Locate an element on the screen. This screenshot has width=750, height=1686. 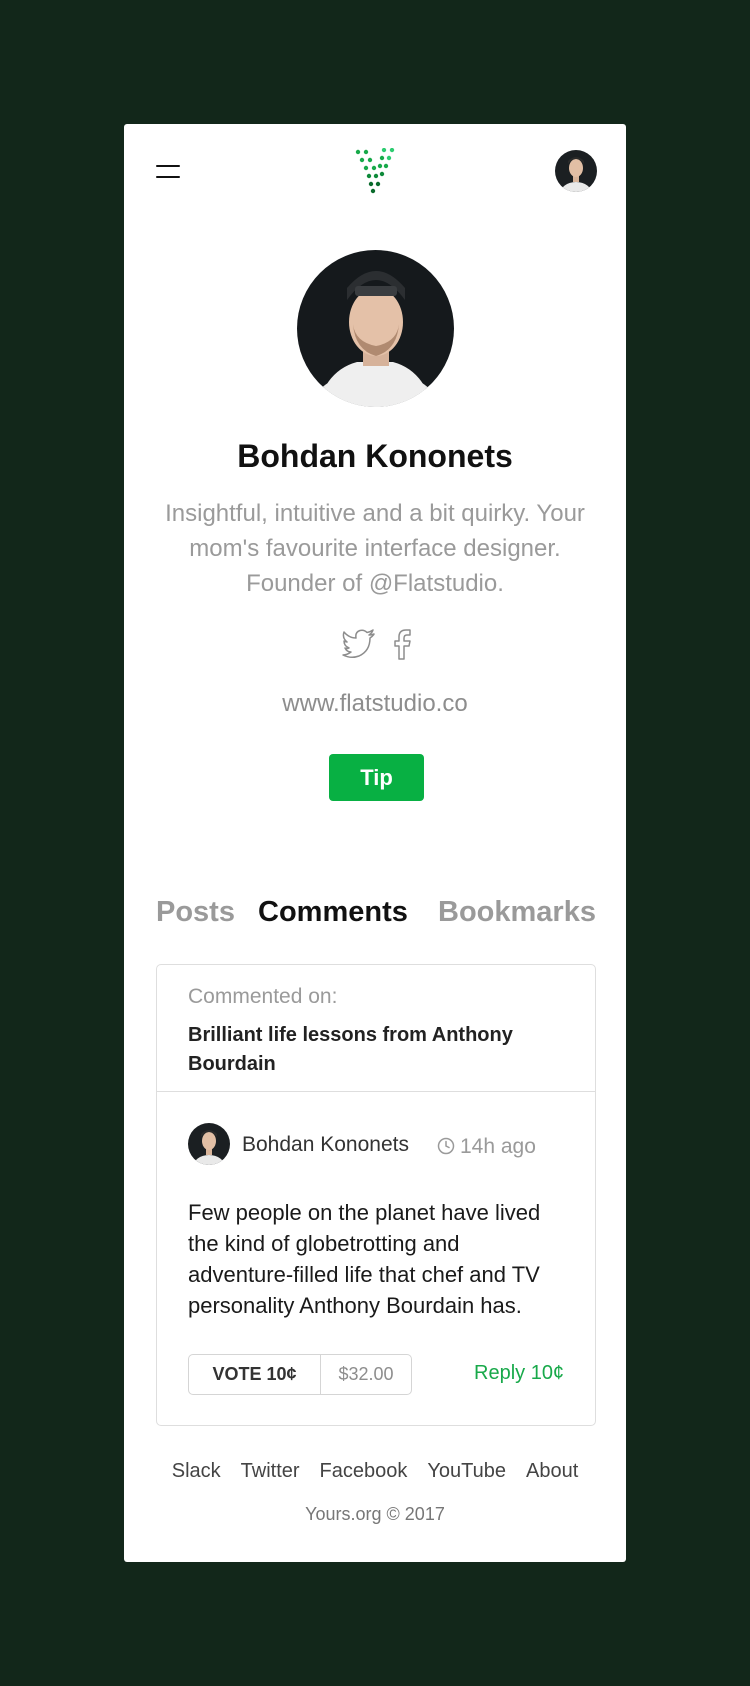
comment-author-avatar is located at coordinates (209, 1144).